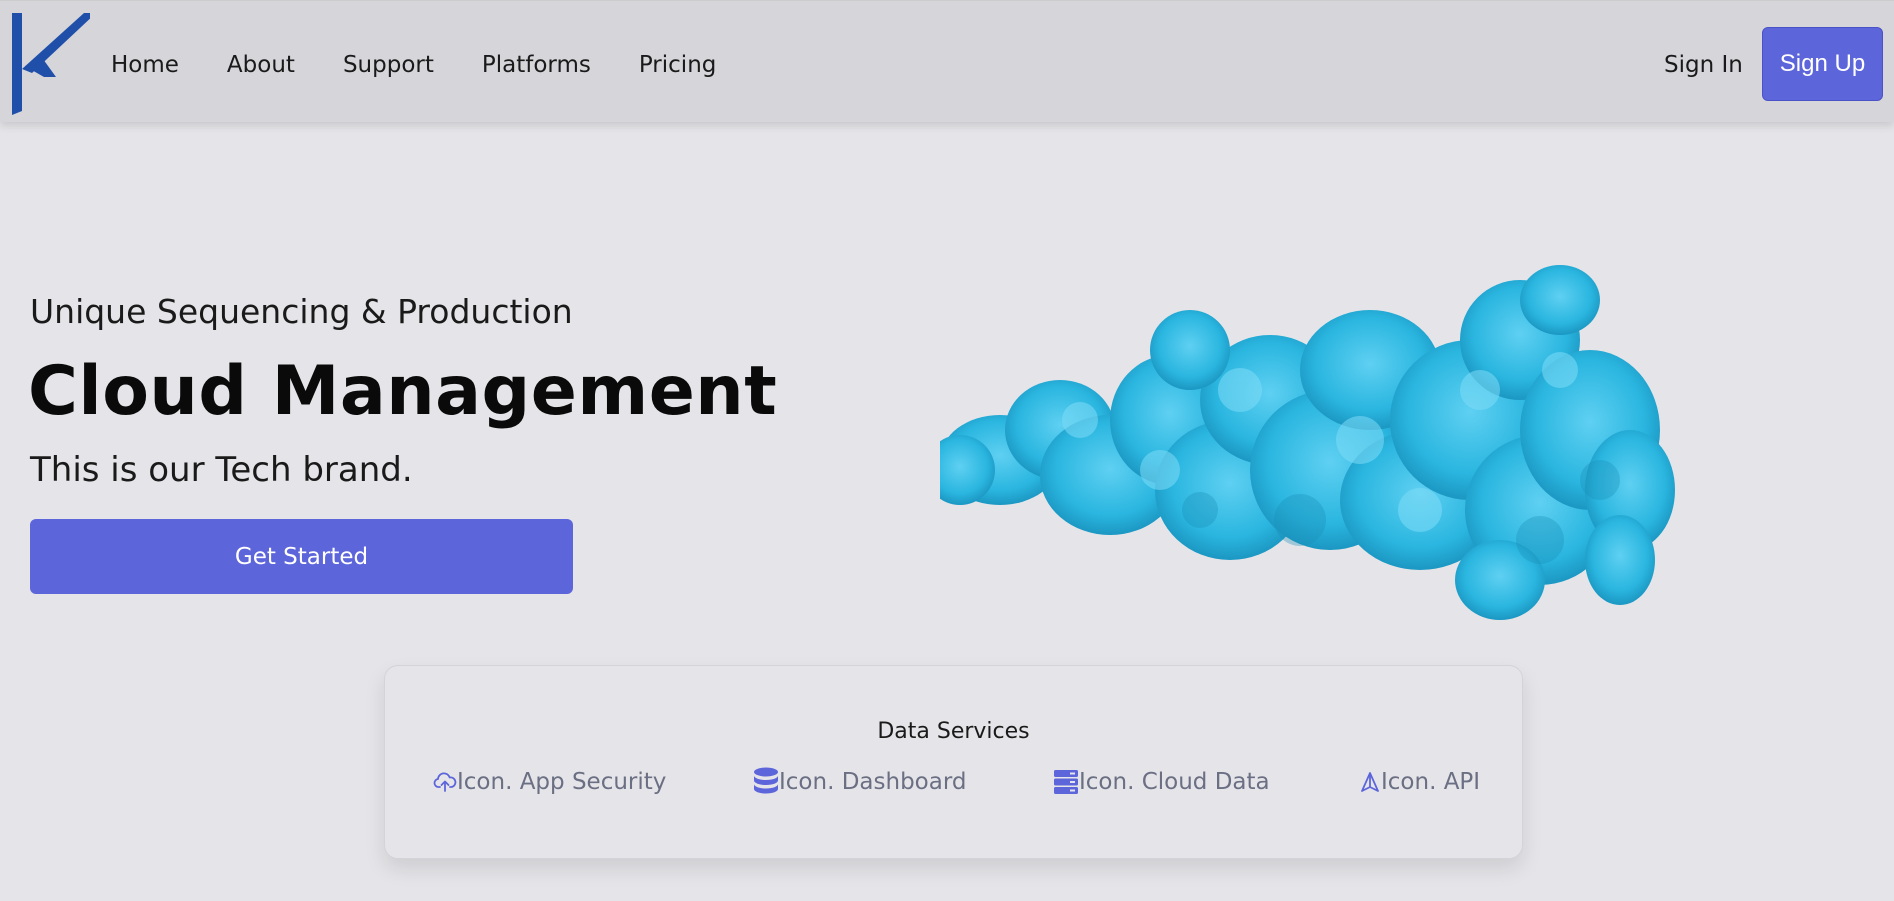  What do you see at coordinates (562, 782) in the screenshot?
I see `service-label: Icon. App Security` at bounding box center [562, 782].